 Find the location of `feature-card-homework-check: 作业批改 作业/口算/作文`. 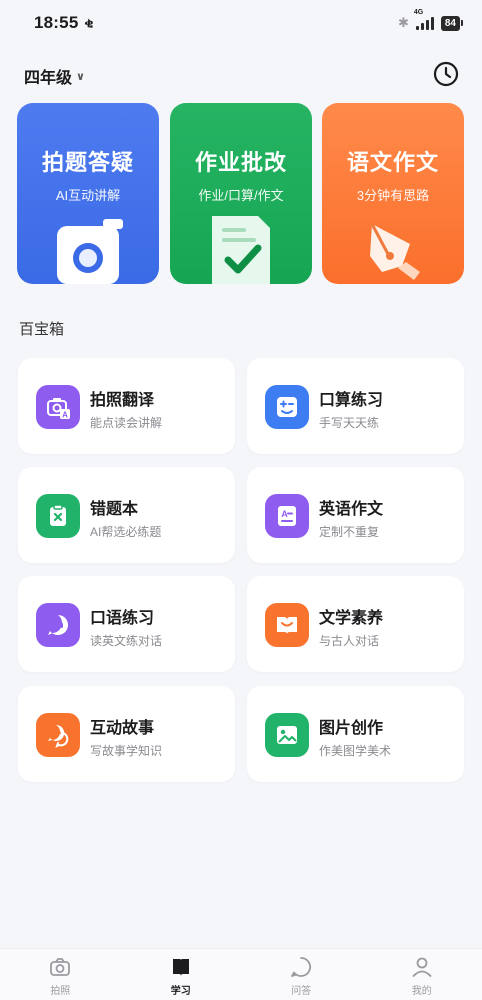

feature-card-homework-check: 作业批改 作业/口算/作文 is located at coordinates (241, 193).